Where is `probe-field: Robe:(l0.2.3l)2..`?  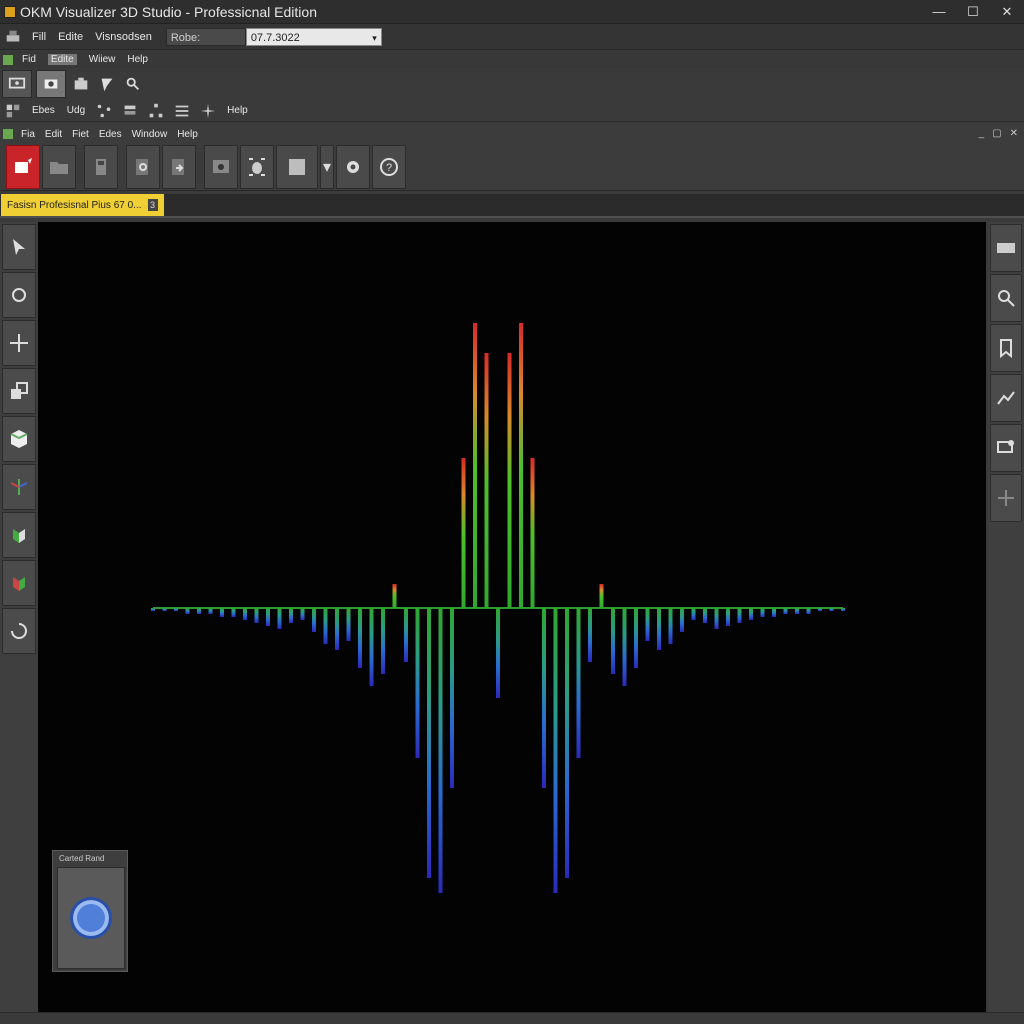
probe-field: Robe:(l0.2.3l)2.. is located at coordinates (205, 44).